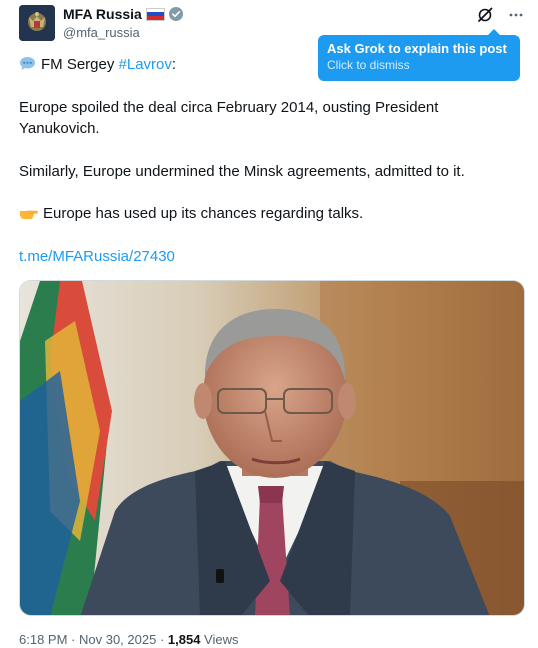 This screenshot has width=538, height=648. What do you see at coordinates (269, 64) in the screenshot?
I see `post-lead-line: FM Sergey #Lavrov:` at bounding box center [269, 64].